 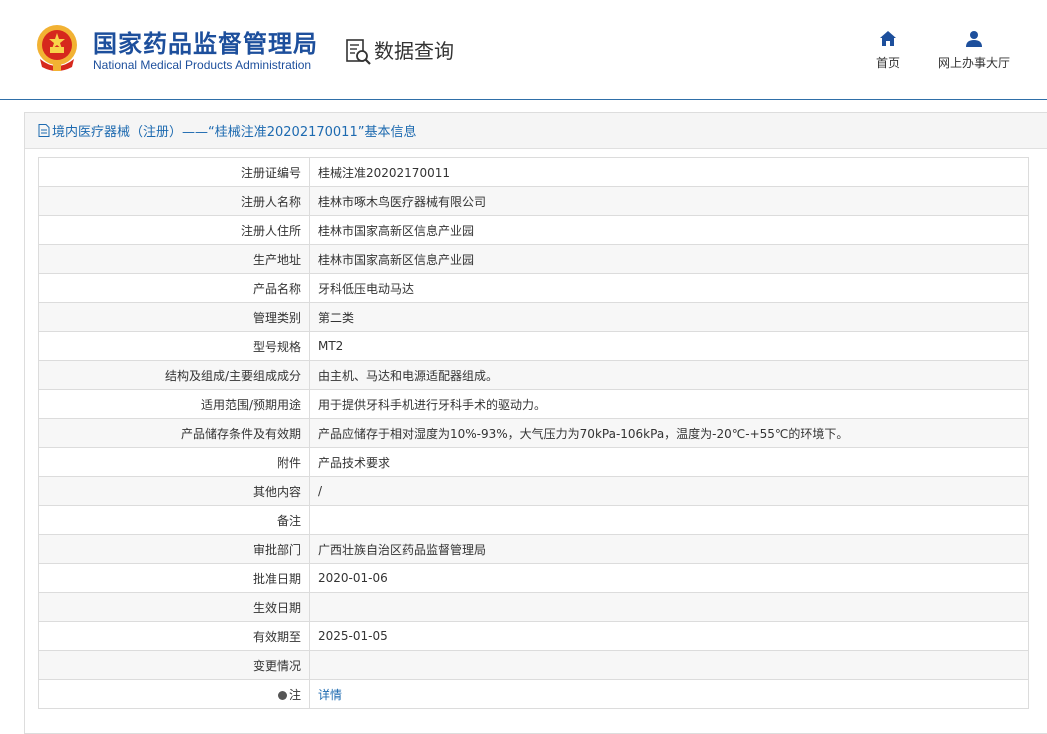 What do you see at coordinates (294, 694) in the screenshot?
I see `note-label: 注` at bounding box center [294, 694].